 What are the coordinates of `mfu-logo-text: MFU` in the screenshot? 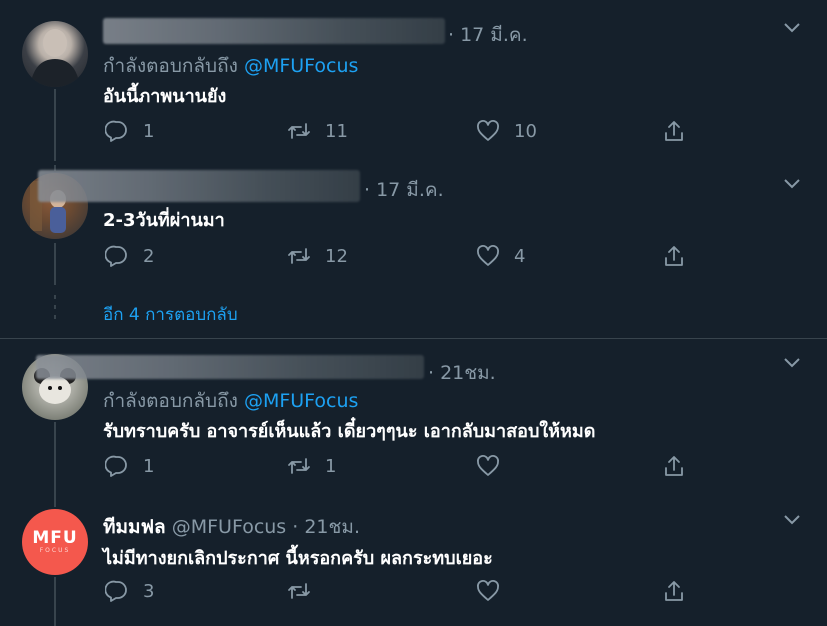 It's located at (55, 538).